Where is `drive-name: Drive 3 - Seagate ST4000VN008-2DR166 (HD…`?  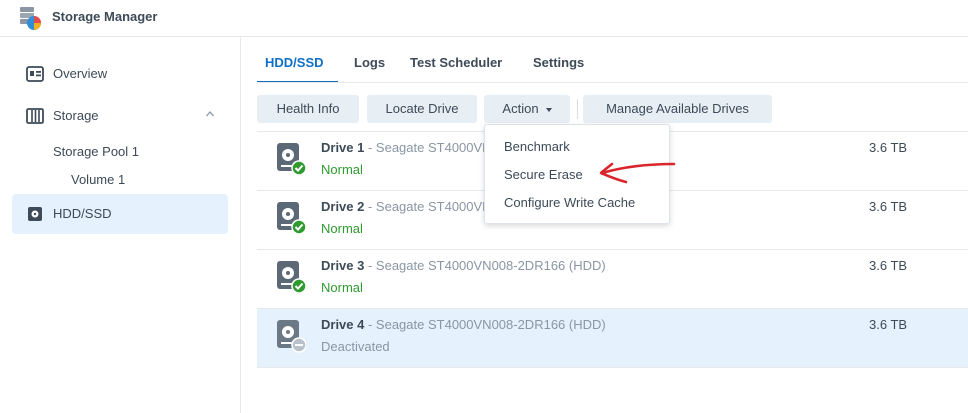
drive-name: Drive 3 - Seagate ST4000VN008-2DR166 (HD… is located at coordinates (463, 265).